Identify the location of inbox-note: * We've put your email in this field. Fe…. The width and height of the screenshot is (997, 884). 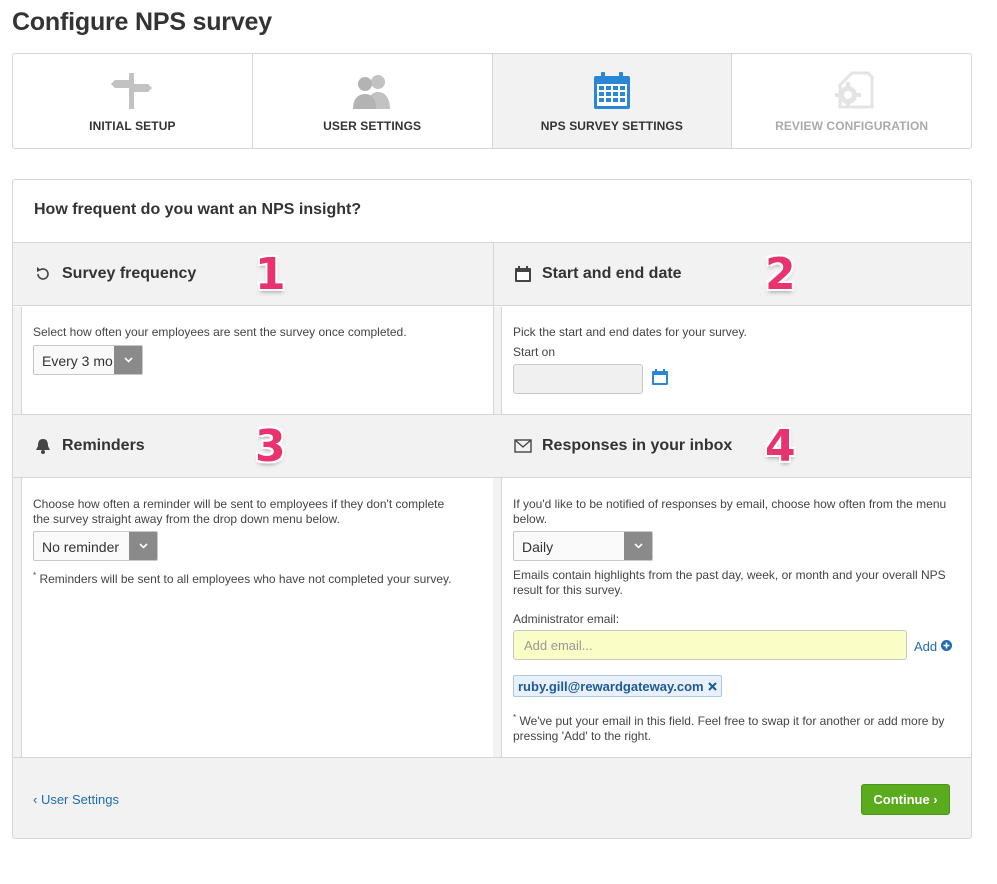
(729, 728).